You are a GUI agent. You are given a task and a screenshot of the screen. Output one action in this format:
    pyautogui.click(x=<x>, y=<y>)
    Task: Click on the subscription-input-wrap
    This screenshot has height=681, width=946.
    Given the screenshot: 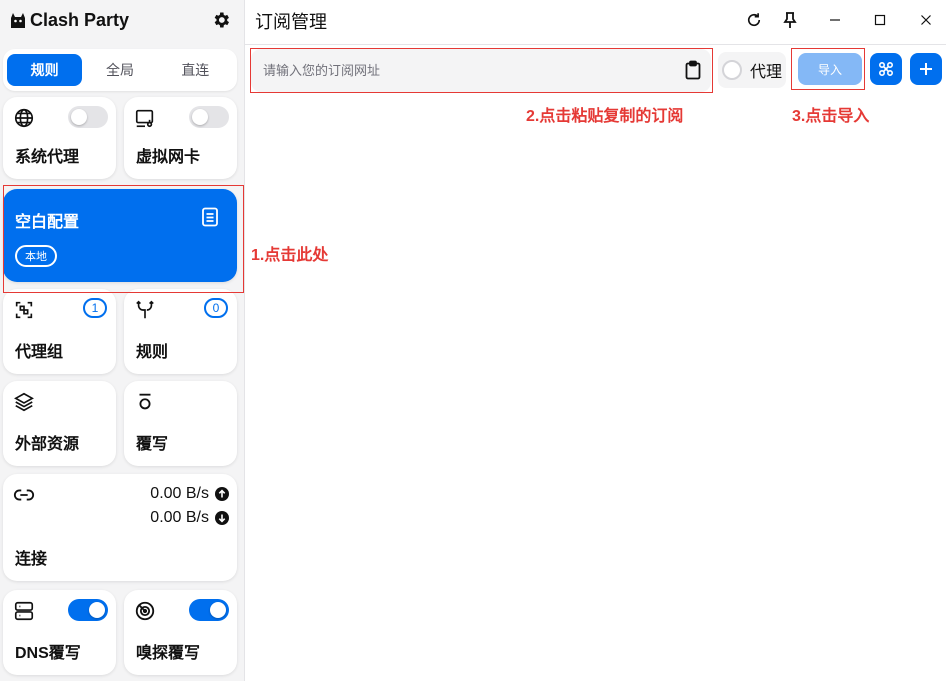 What is the action you would take?
    pyautogui.click(x=481, y=70)
    